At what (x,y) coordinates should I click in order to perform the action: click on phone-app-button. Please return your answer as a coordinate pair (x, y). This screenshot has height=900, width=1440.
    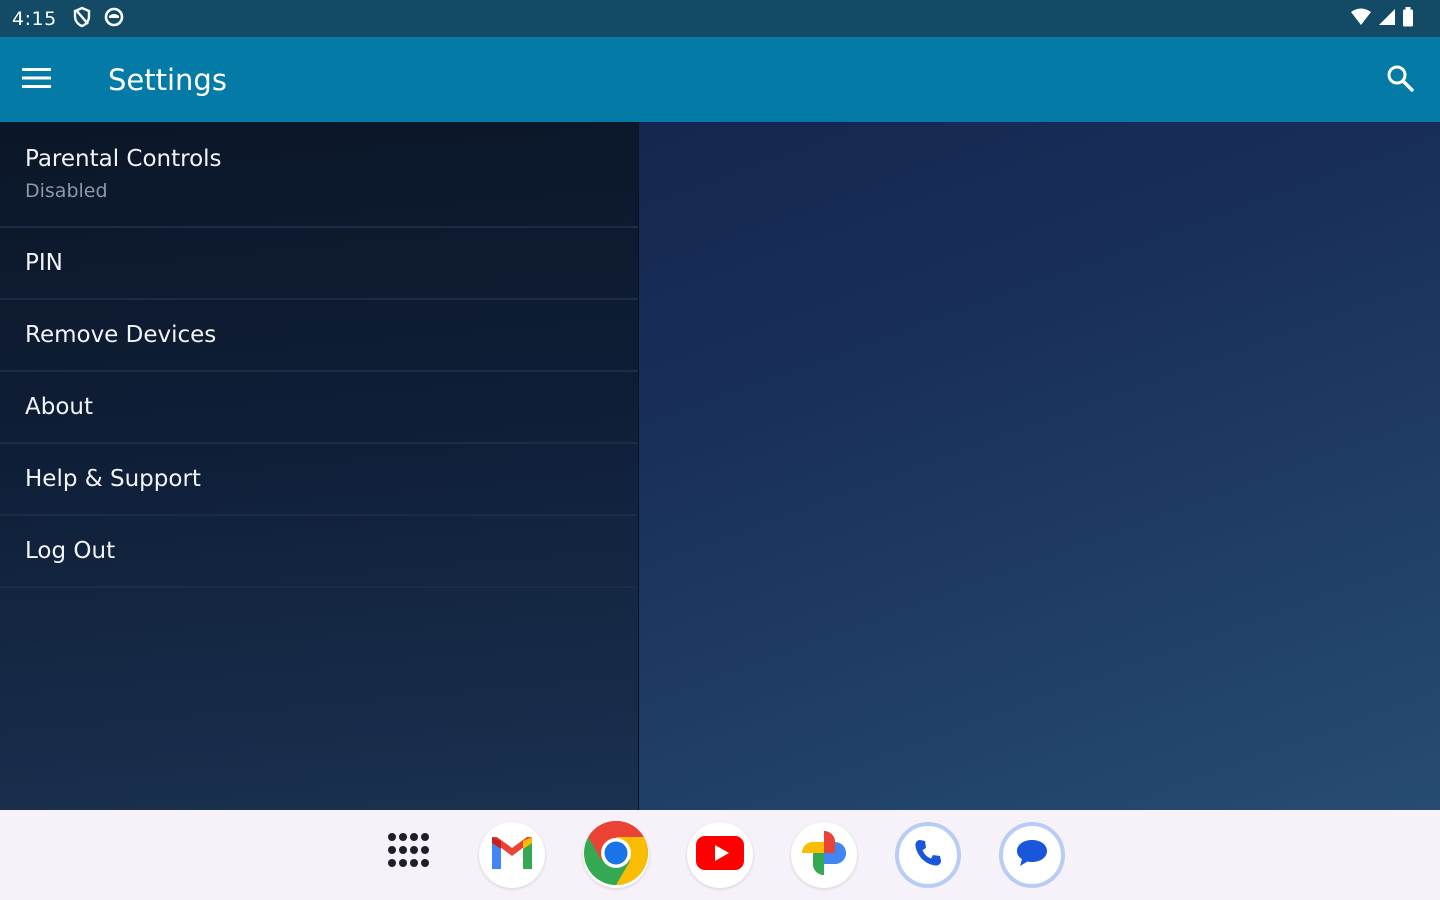
    Looking at the image, I should click on (928, 855).